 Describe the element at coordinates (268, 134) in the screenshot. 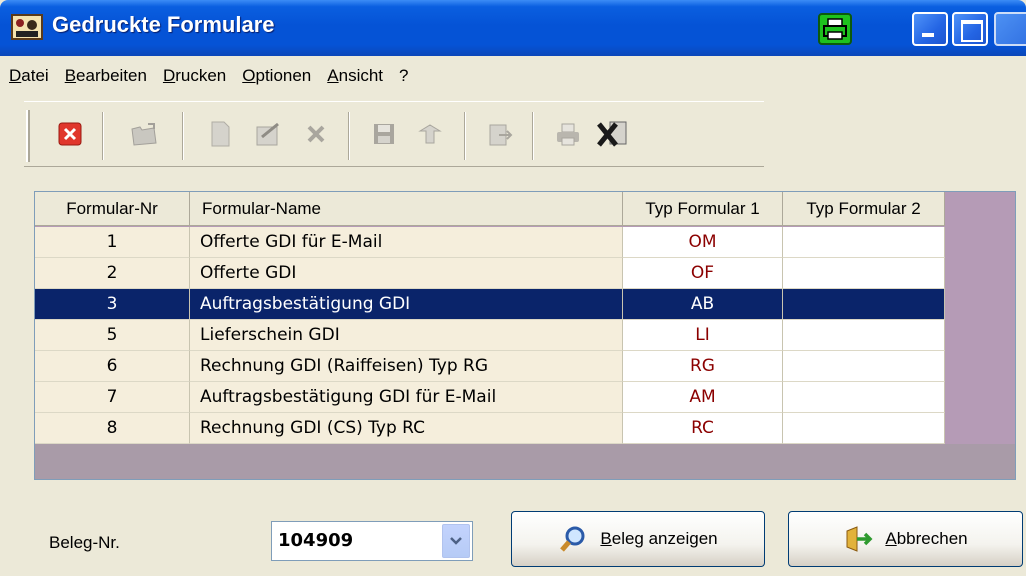

I see `edit-document-icon` at that location.